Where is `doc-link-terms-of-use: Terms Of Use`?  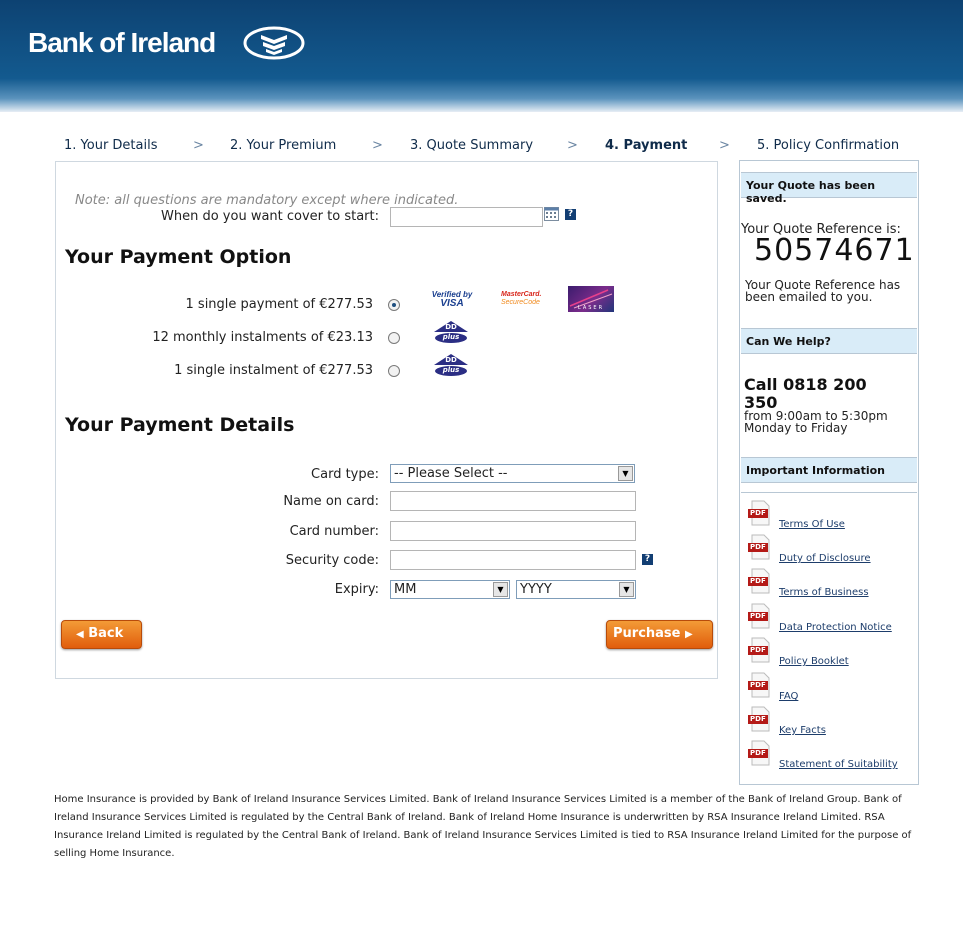
doc-link-terms-of-use: Terms Of Use is located at coordinates (812, 524).